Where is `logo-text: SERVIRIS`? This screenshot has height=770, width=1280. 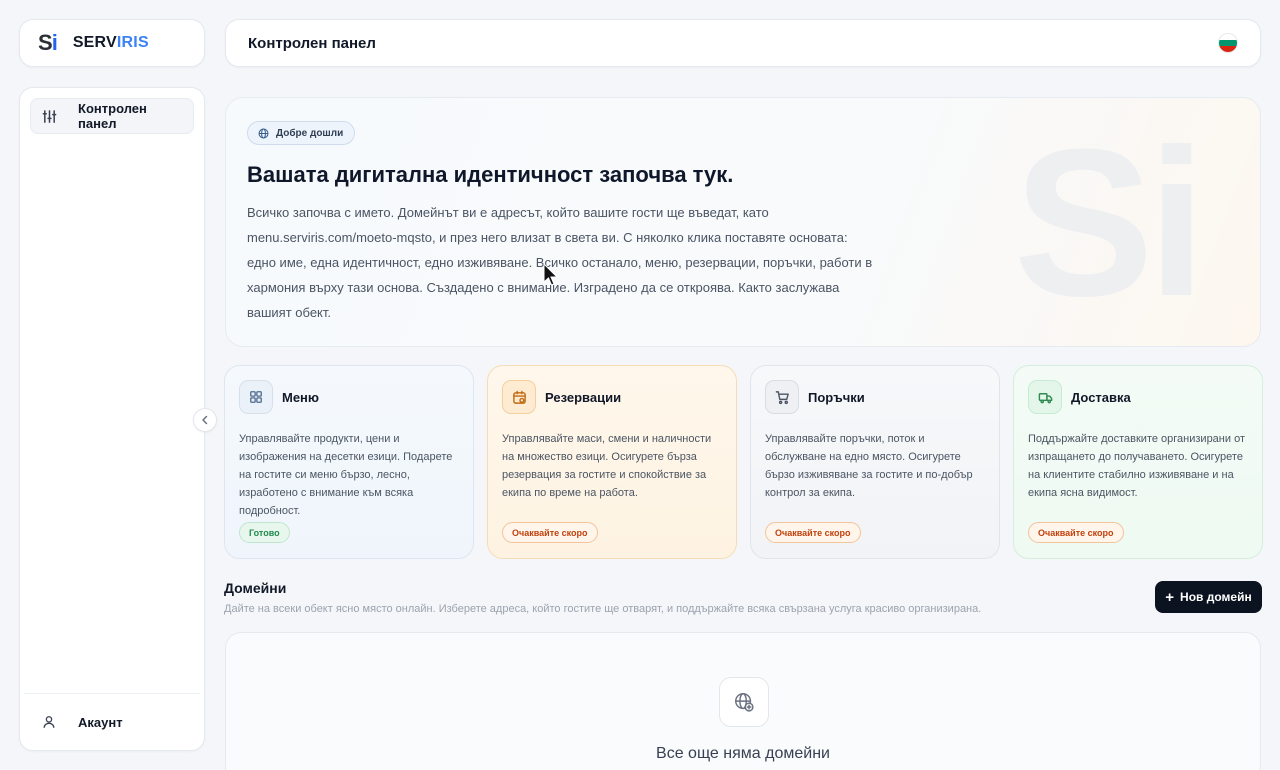
logo-text: SERVIRIS is located at coordinates (111, 43).